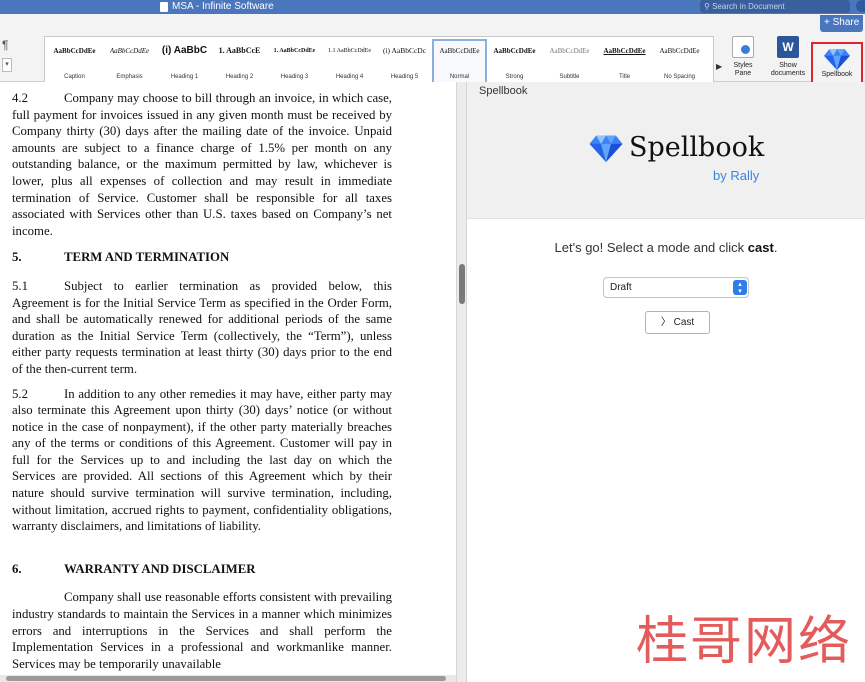  Describe the element at coordinates (828, 22) in the screenshot. I see `add-person-icon: +` at that location.